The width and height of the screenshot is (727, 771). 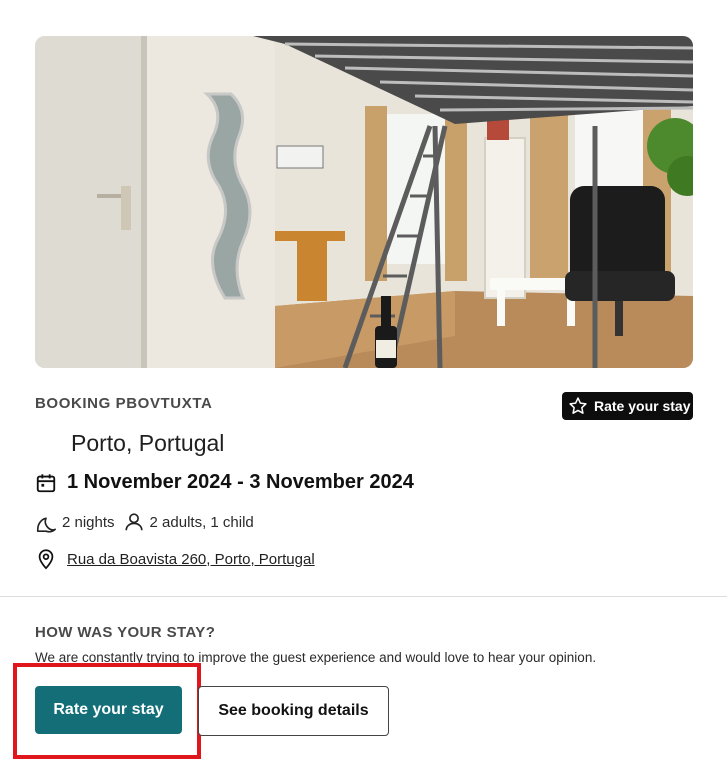 What do you see at coordinates (642, 406) in the screenshot?
I see `rate-badge-label: Rate your stay` at bounding box center [642, 406].